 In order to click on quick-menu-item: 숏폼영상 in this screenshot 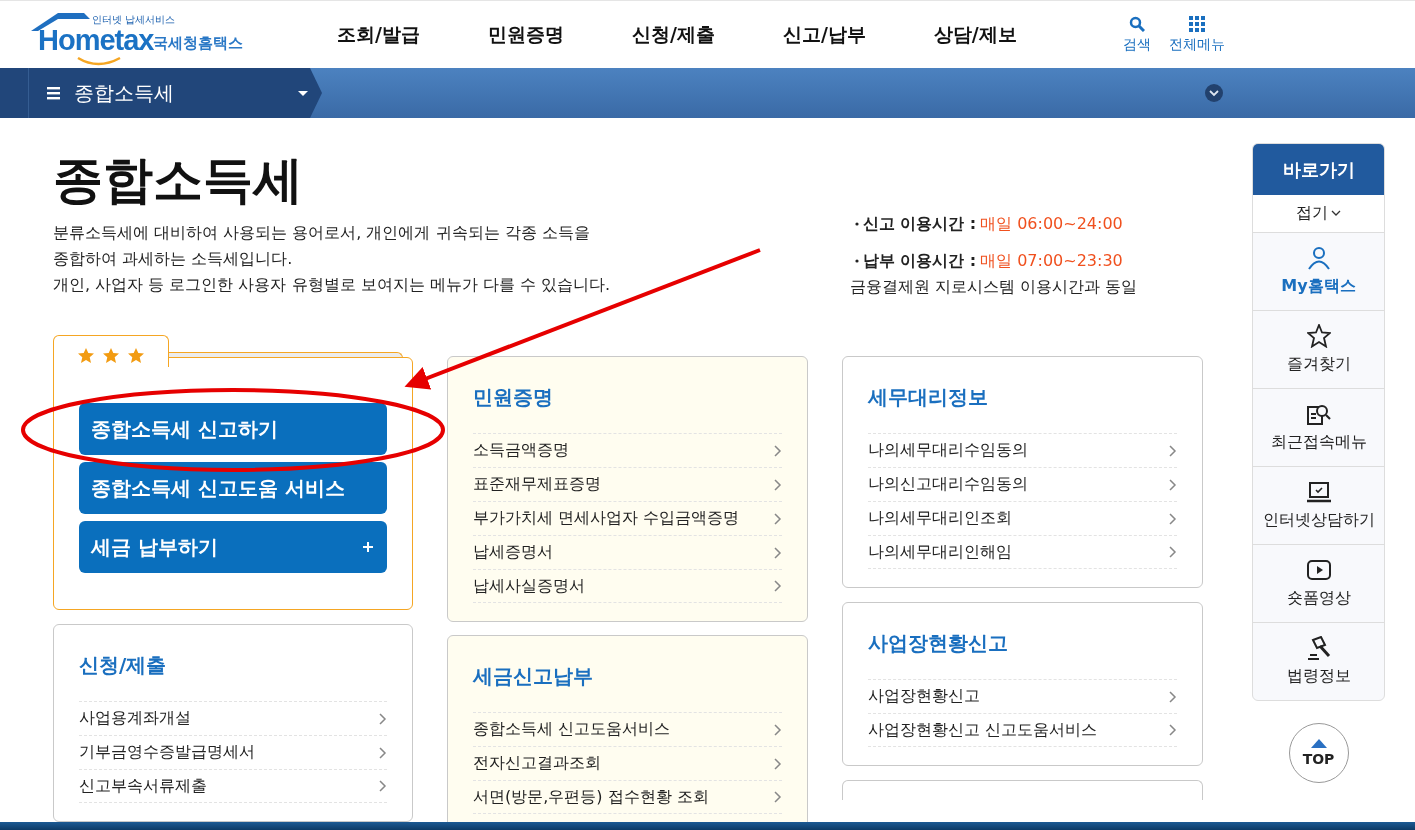, I will do `click(1318, 584)`.